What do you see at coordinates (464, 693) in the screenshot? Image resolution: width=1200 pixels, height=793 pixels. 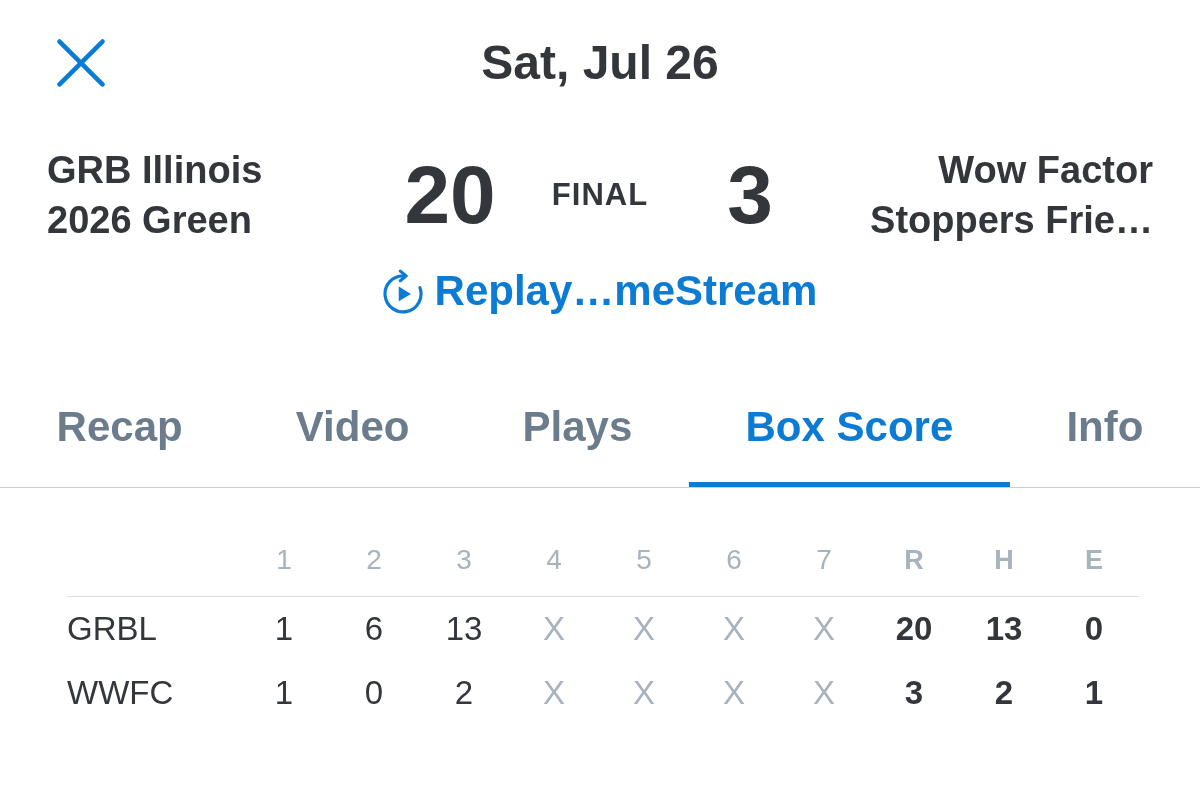 I see `inning-score: 2` at bounding box center [464, 693].